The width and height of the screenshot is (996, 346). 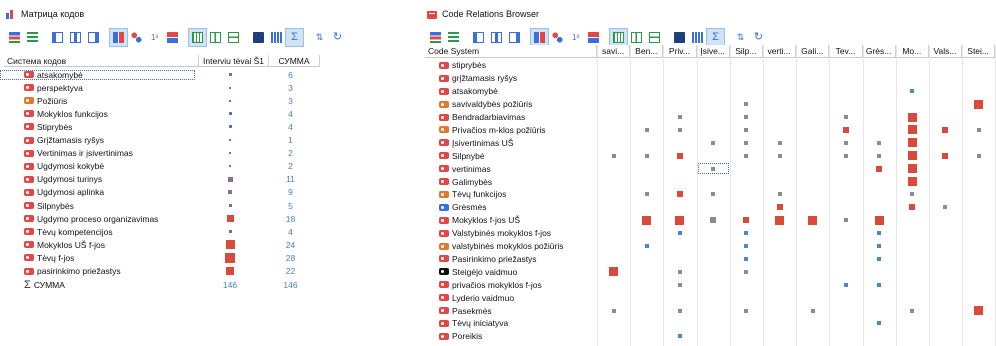 What do you see at coordinates (710, 117) in the screenshot?
I see `relation-row: Bendradarbiavimas` at bounding box center [710, 117].